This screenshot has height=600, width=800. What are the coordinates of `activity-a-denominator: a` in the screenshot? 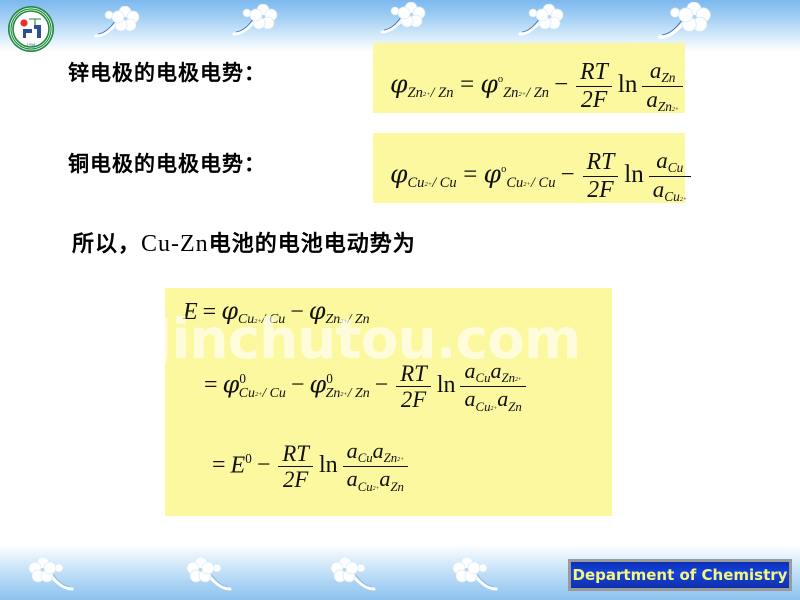 It's located at (652, 100).